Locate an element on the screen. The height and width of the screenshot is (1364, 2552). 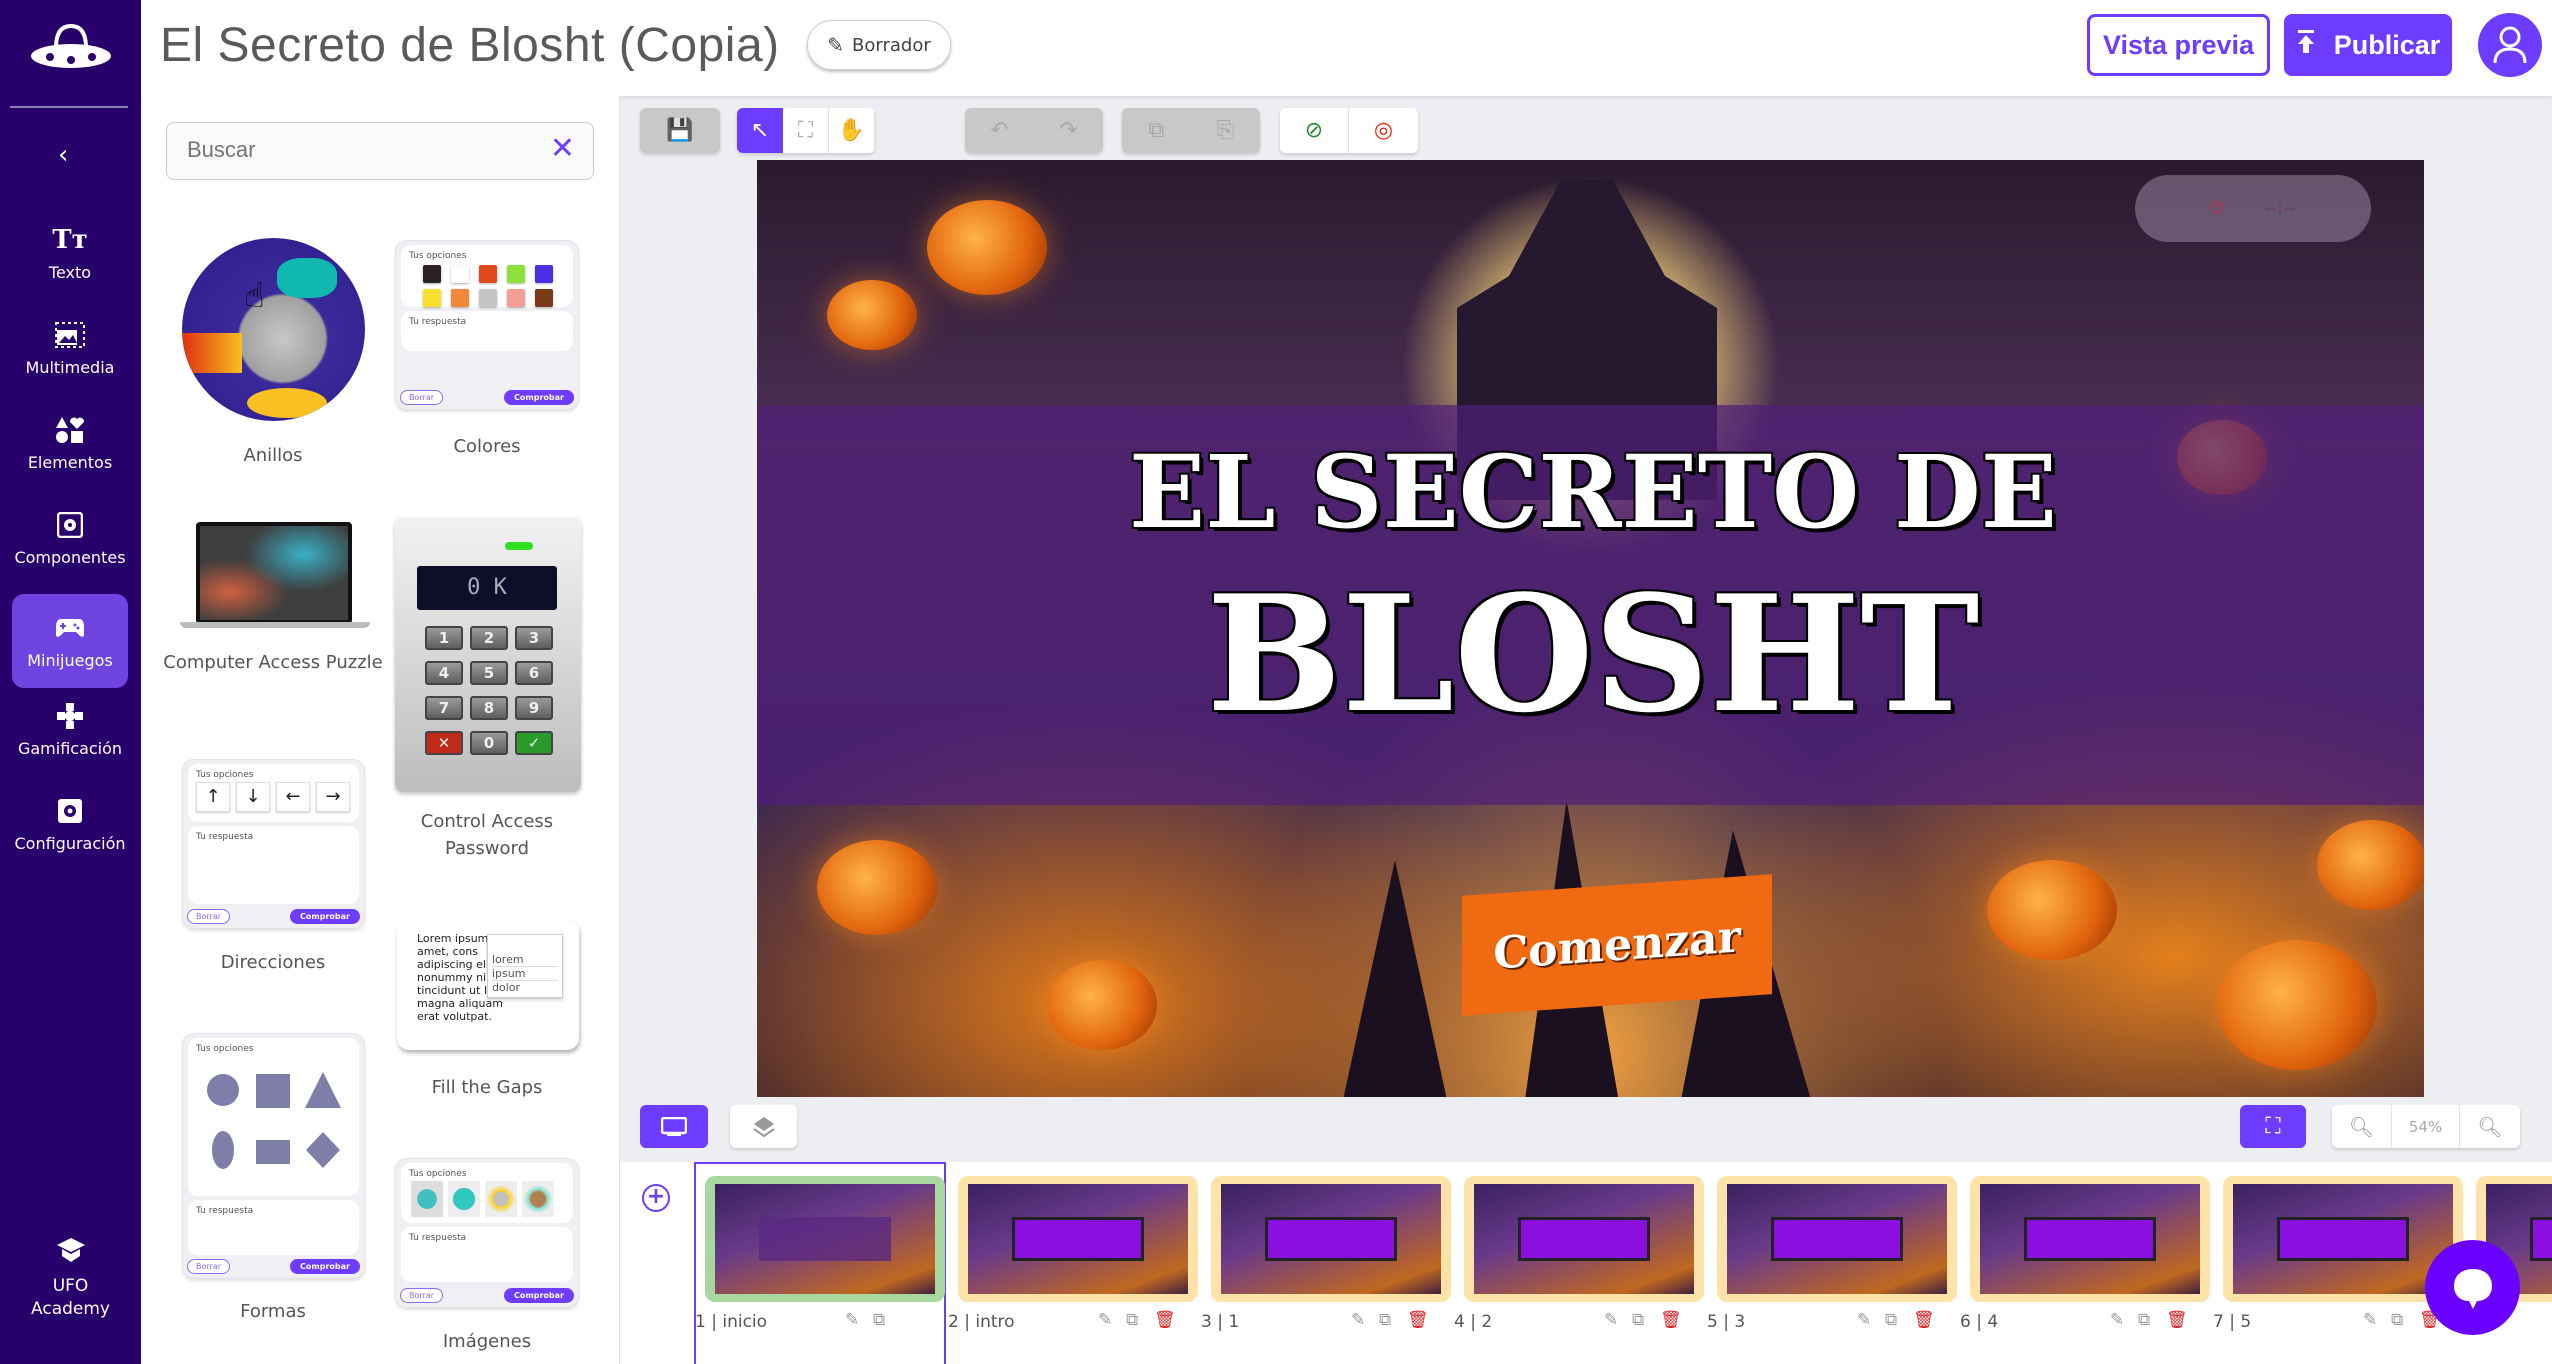
minigame-anillos: ☝ is located at coordinates (273, 329).